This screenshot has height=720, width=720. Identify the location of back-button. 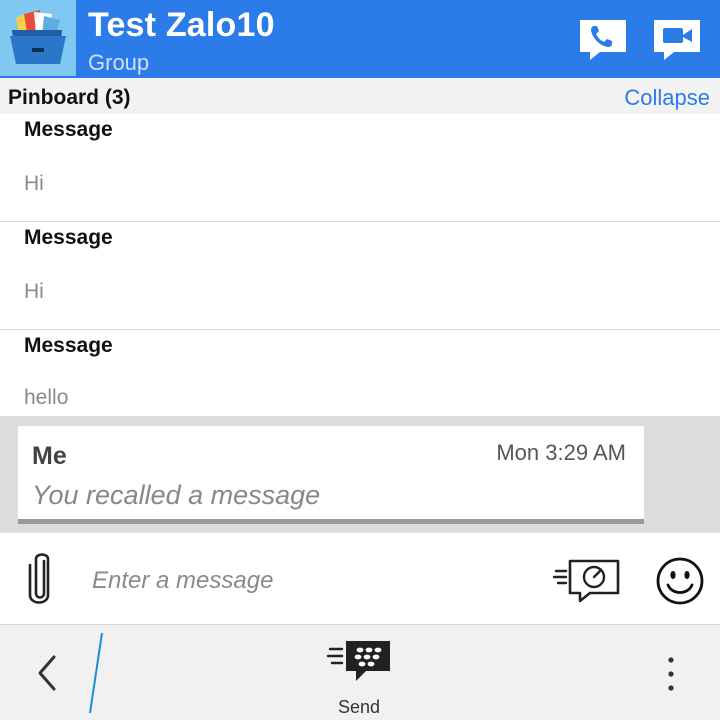
(48, 673).